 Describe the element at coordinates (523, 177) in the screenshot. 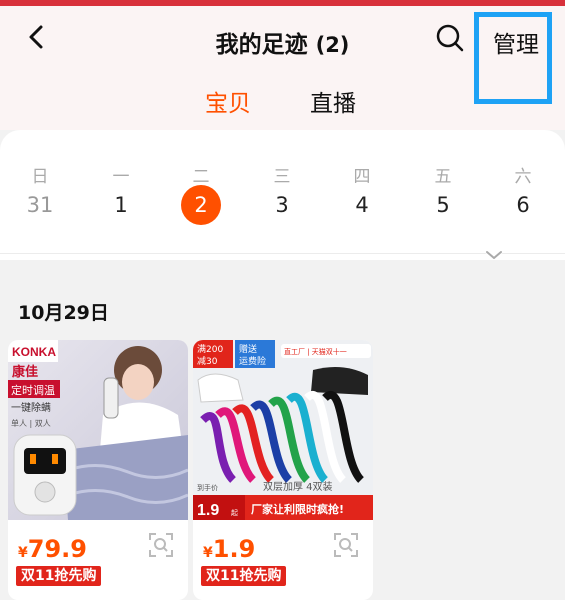

I see `weekday-sat: 六` at that location.